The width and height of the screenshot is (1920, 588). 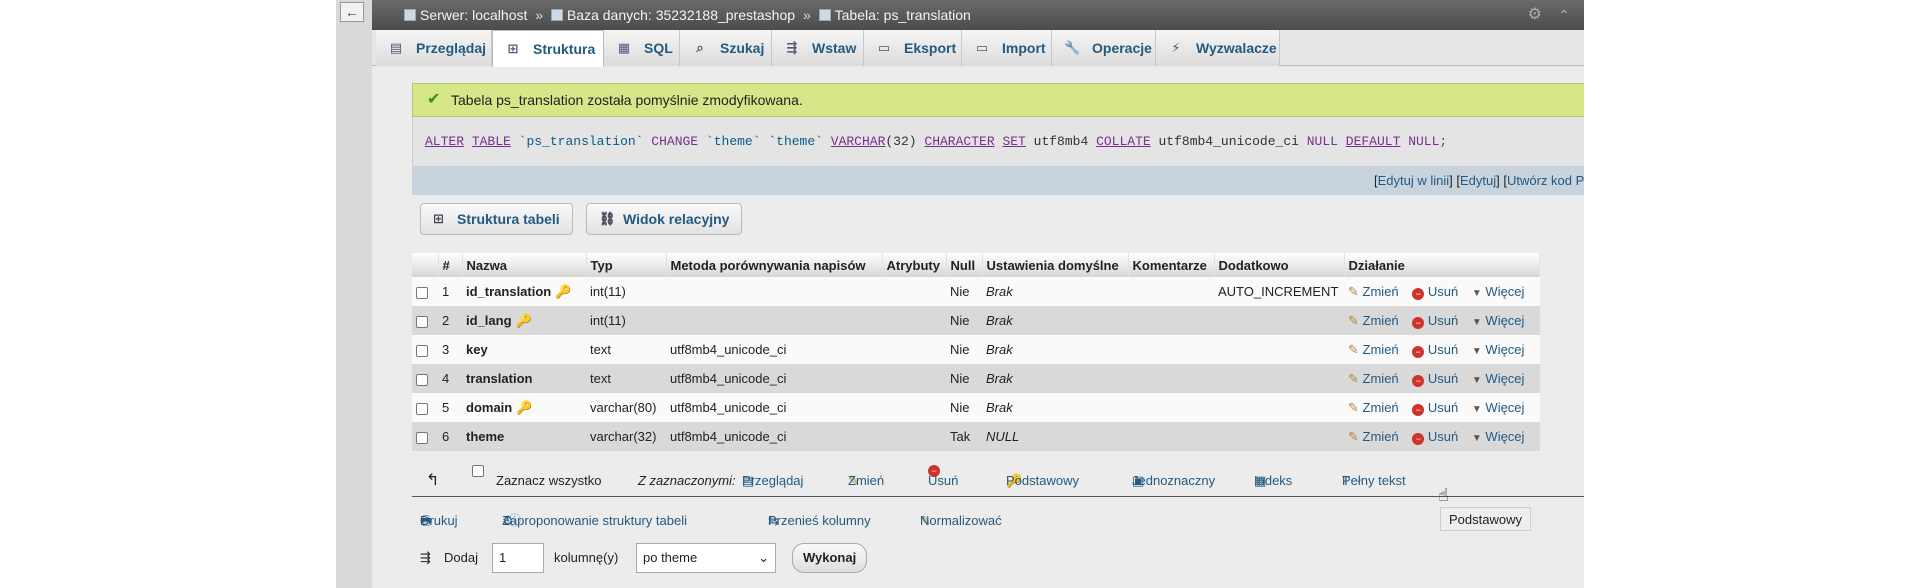 I want to click on tab-sql: ▦ SQL, so click(x=642, y=48).